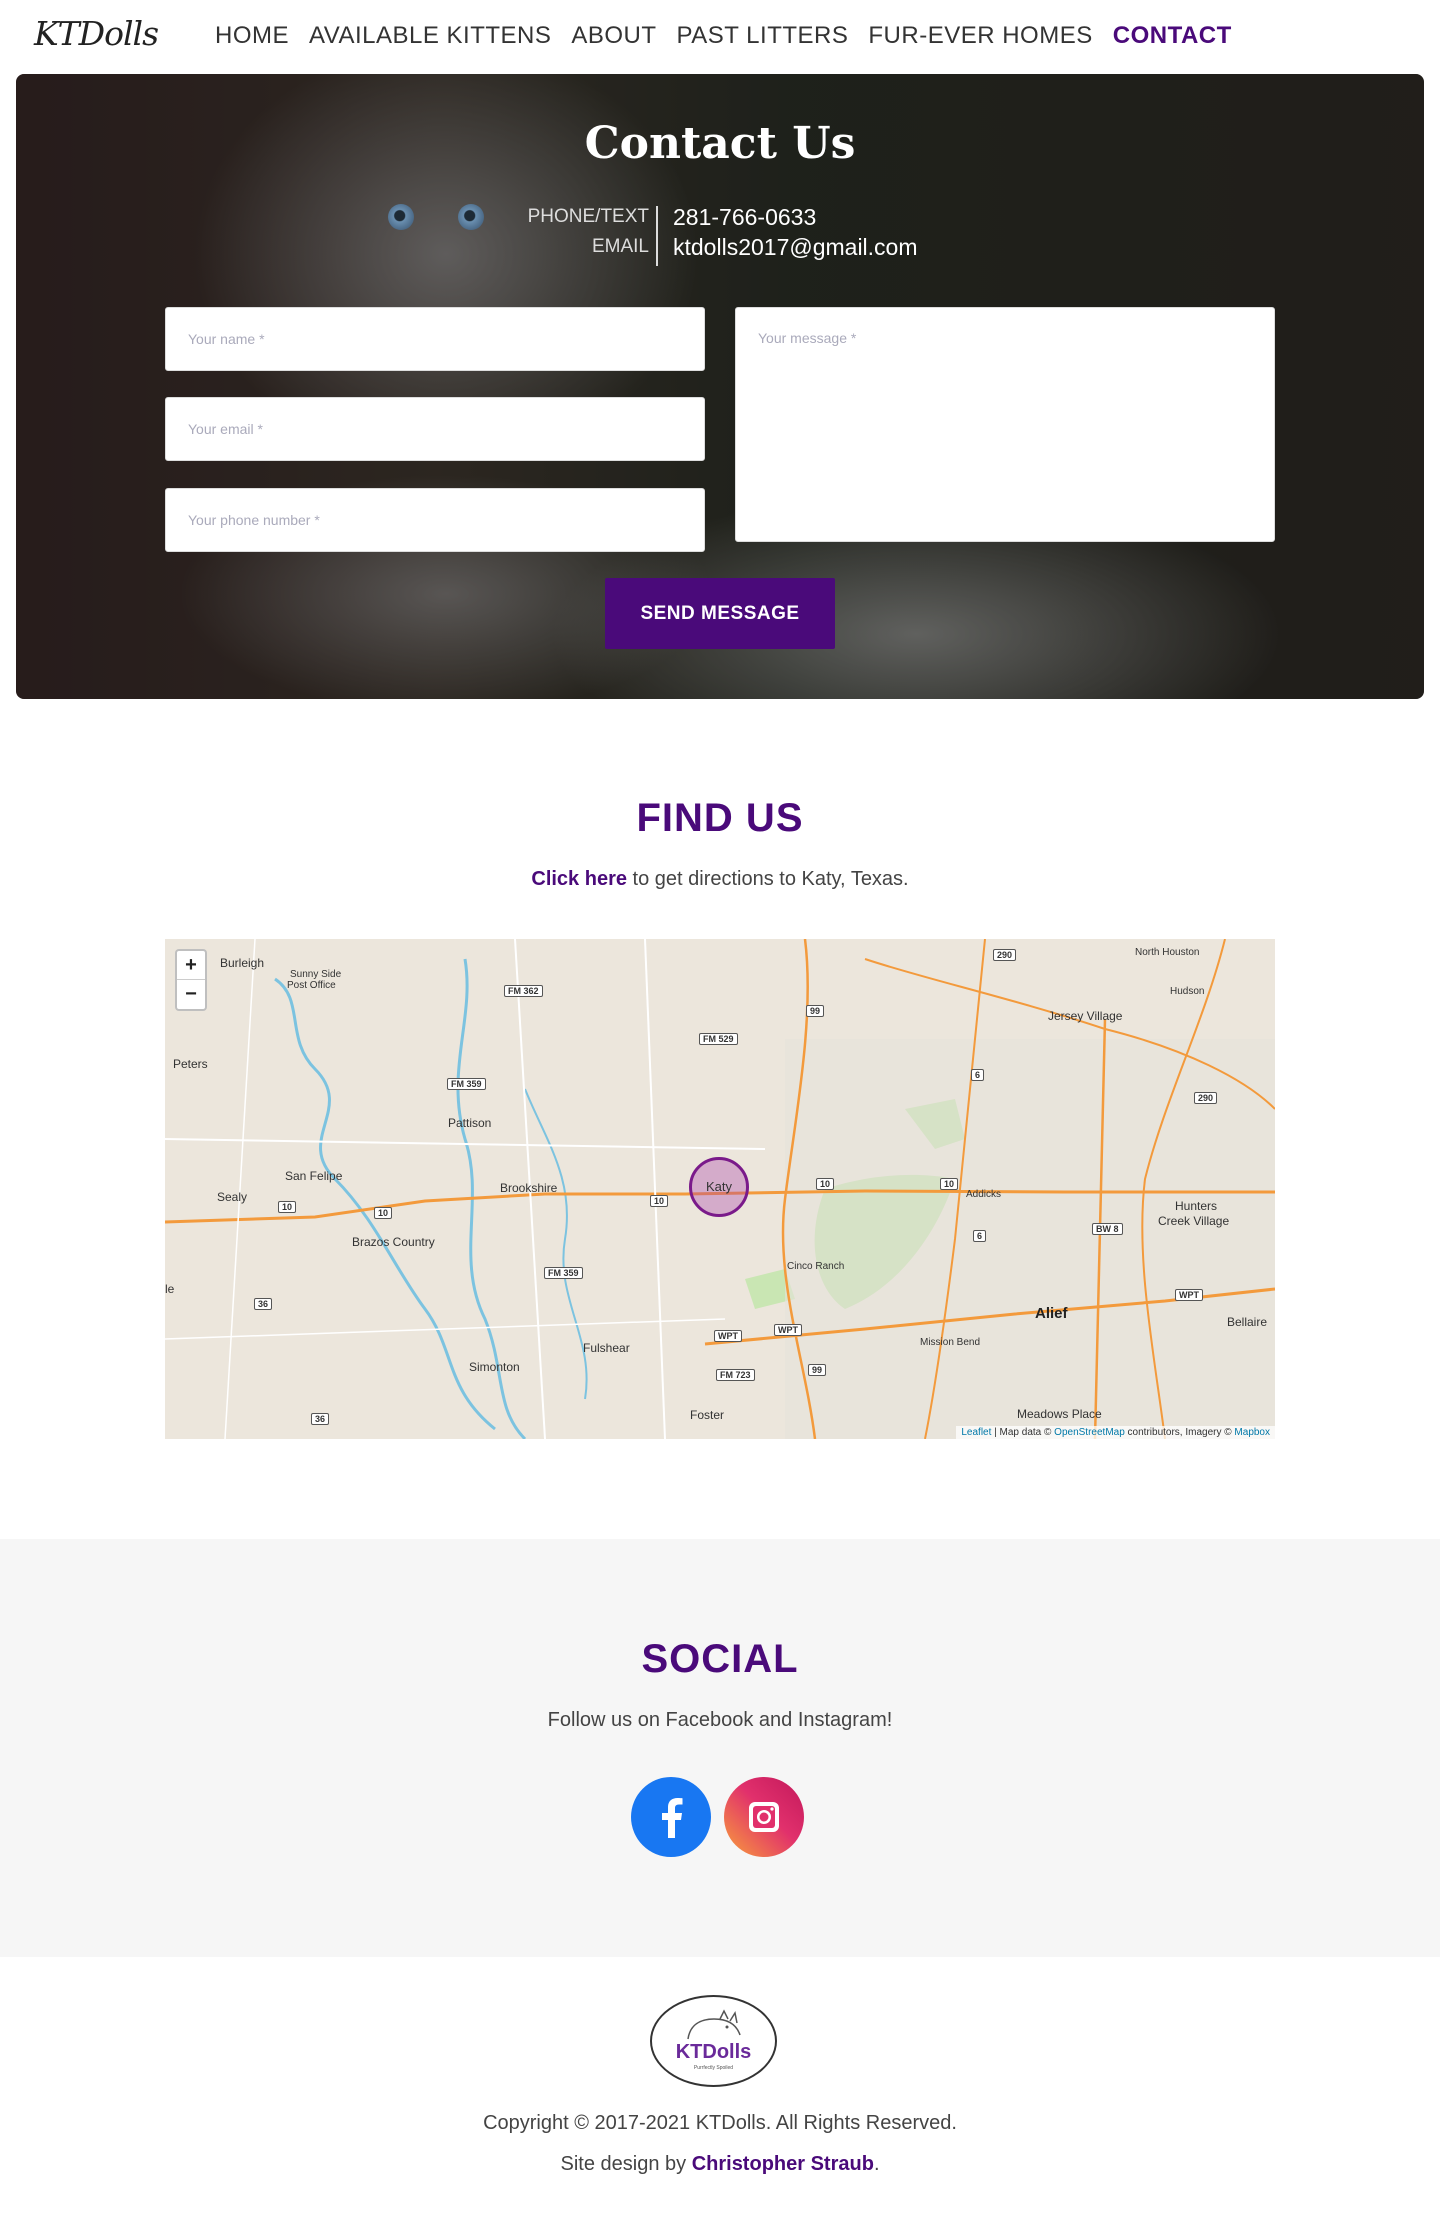  I want to click on email-address: ktdolls2017@gmail.com, so click(795, 247).